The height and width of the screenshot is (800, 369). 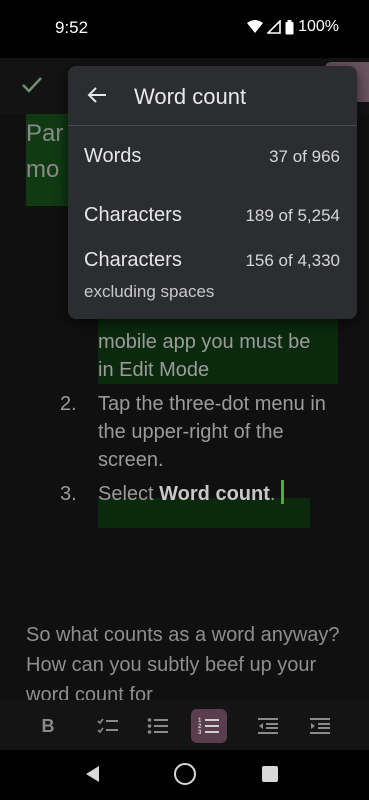 I want to click on dialog-title: Word count, so click(x=190, y=96).